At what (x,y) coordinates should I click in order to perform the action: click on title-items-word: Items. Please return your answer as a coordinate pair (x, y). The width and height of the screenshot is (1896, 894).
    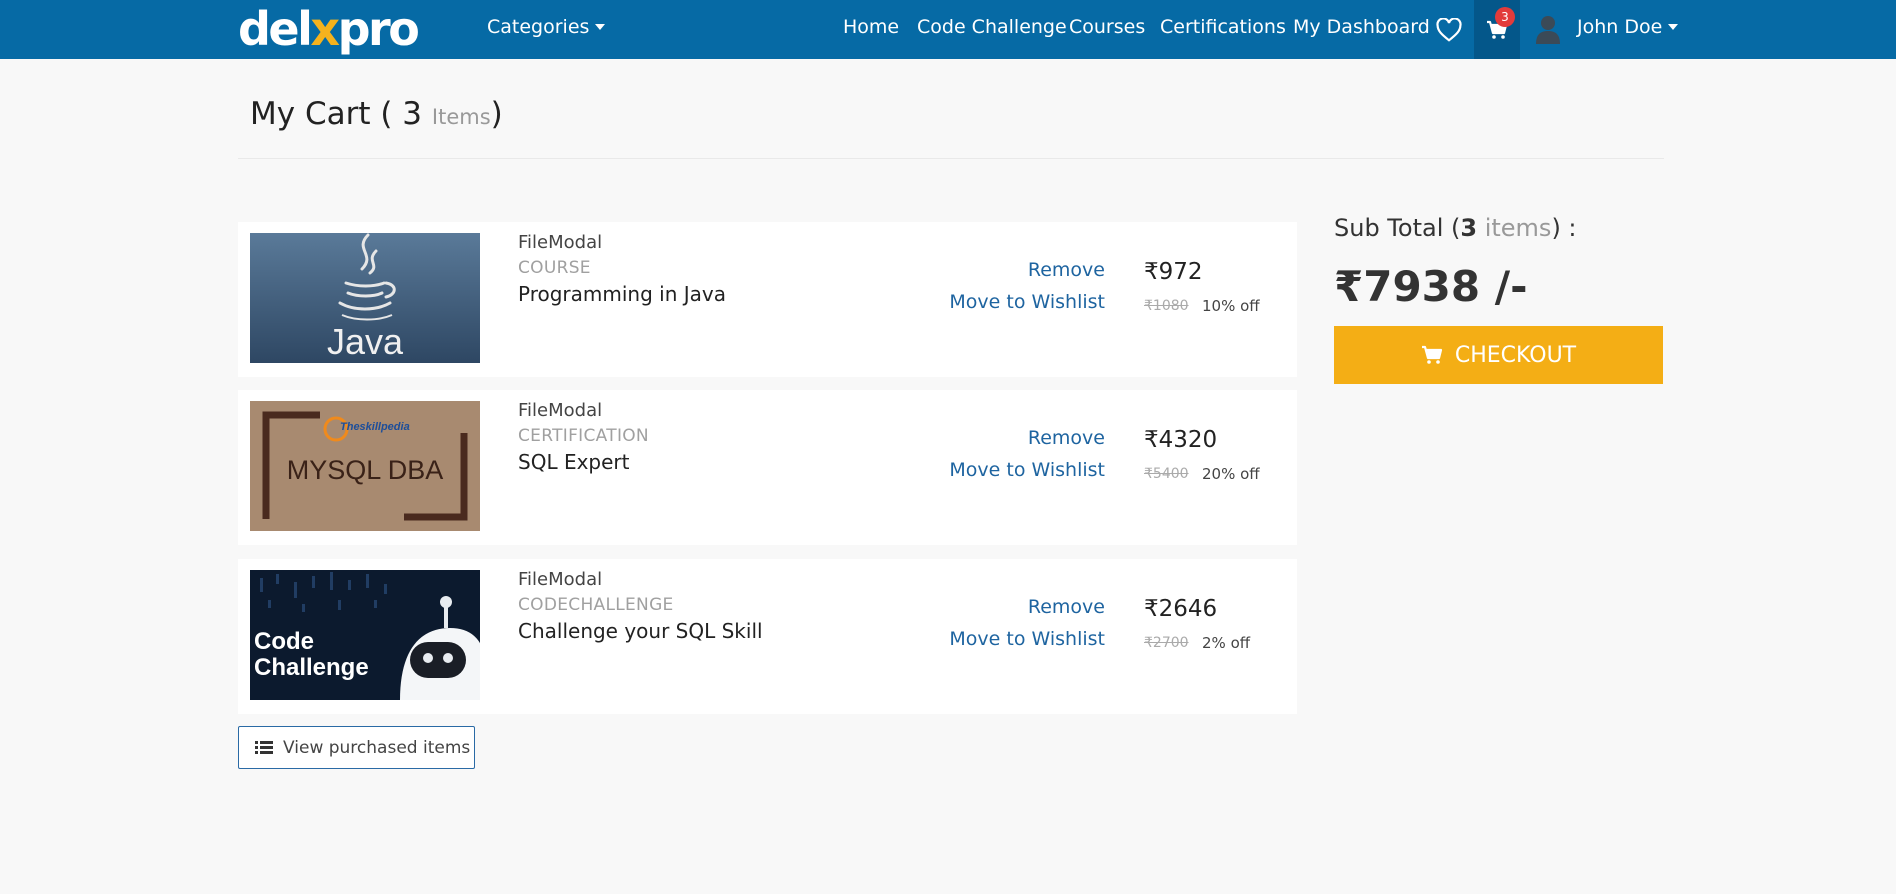
    Looking at the image, I should click on (461, 117).